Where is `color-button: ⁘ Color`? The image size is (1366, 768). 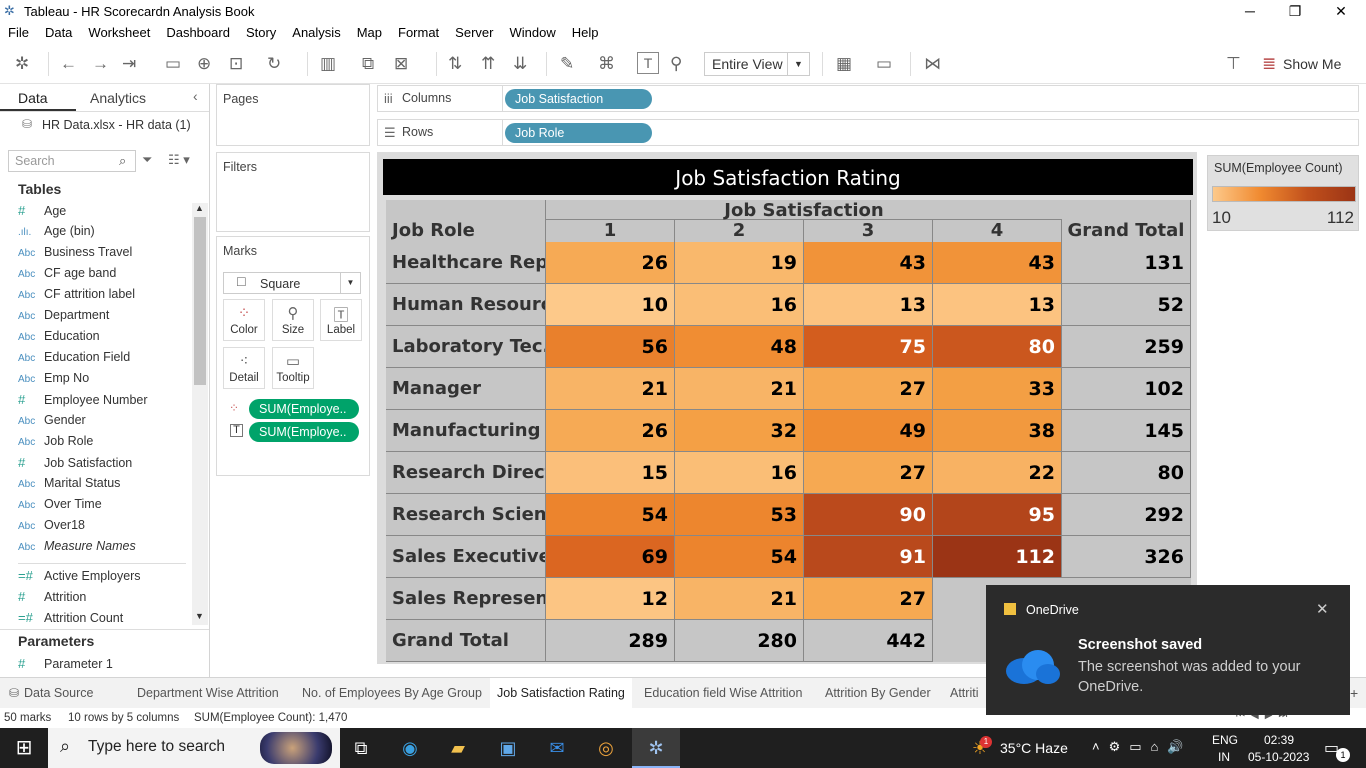 color-button: ⁘ Color is located at coordinates (244, 320).